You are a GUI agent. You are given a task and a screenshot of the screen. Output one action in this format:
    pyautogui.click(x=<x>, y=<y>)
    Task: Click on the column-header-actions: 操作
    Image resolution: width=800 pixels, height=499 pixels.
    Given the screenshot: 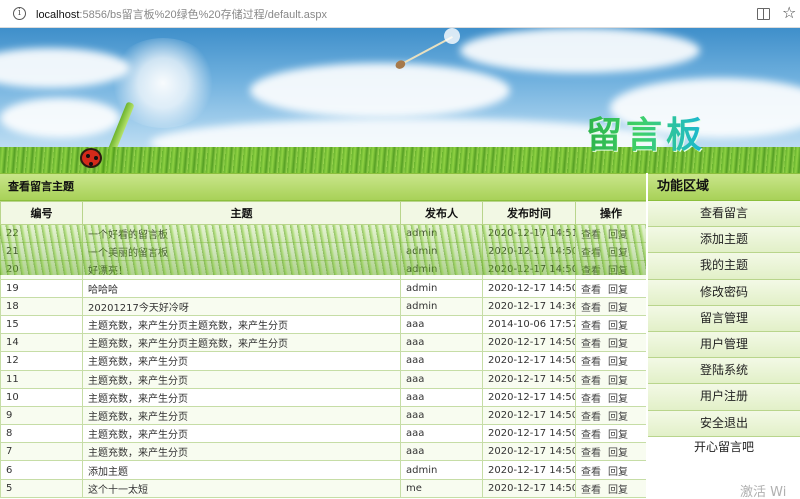 What is the action you would take?
    pyautogui.click(x=610, y=213)
    